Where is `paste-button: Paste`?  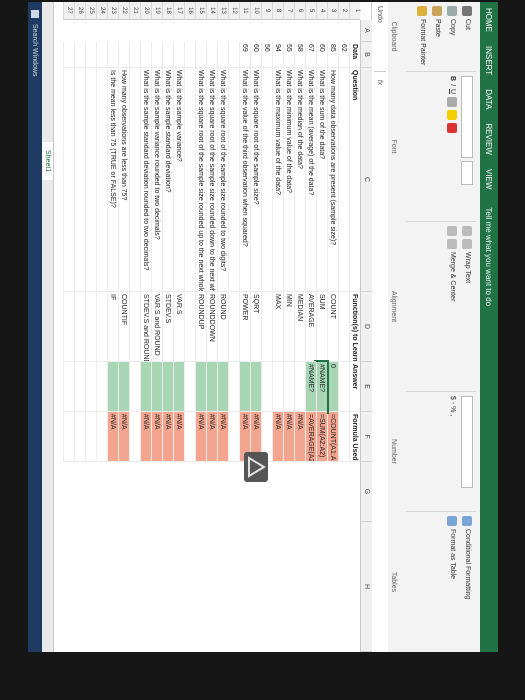
paste-button: Paste is located at coordinates (437, 36).